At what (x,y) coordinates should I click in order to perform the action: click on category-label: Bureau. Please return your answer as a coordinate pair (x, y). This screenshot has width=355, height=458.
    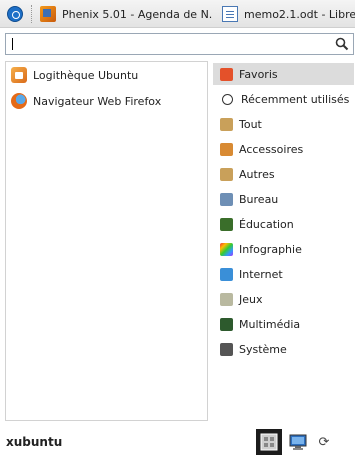
    Looking at the image, I should click on (259, 199).